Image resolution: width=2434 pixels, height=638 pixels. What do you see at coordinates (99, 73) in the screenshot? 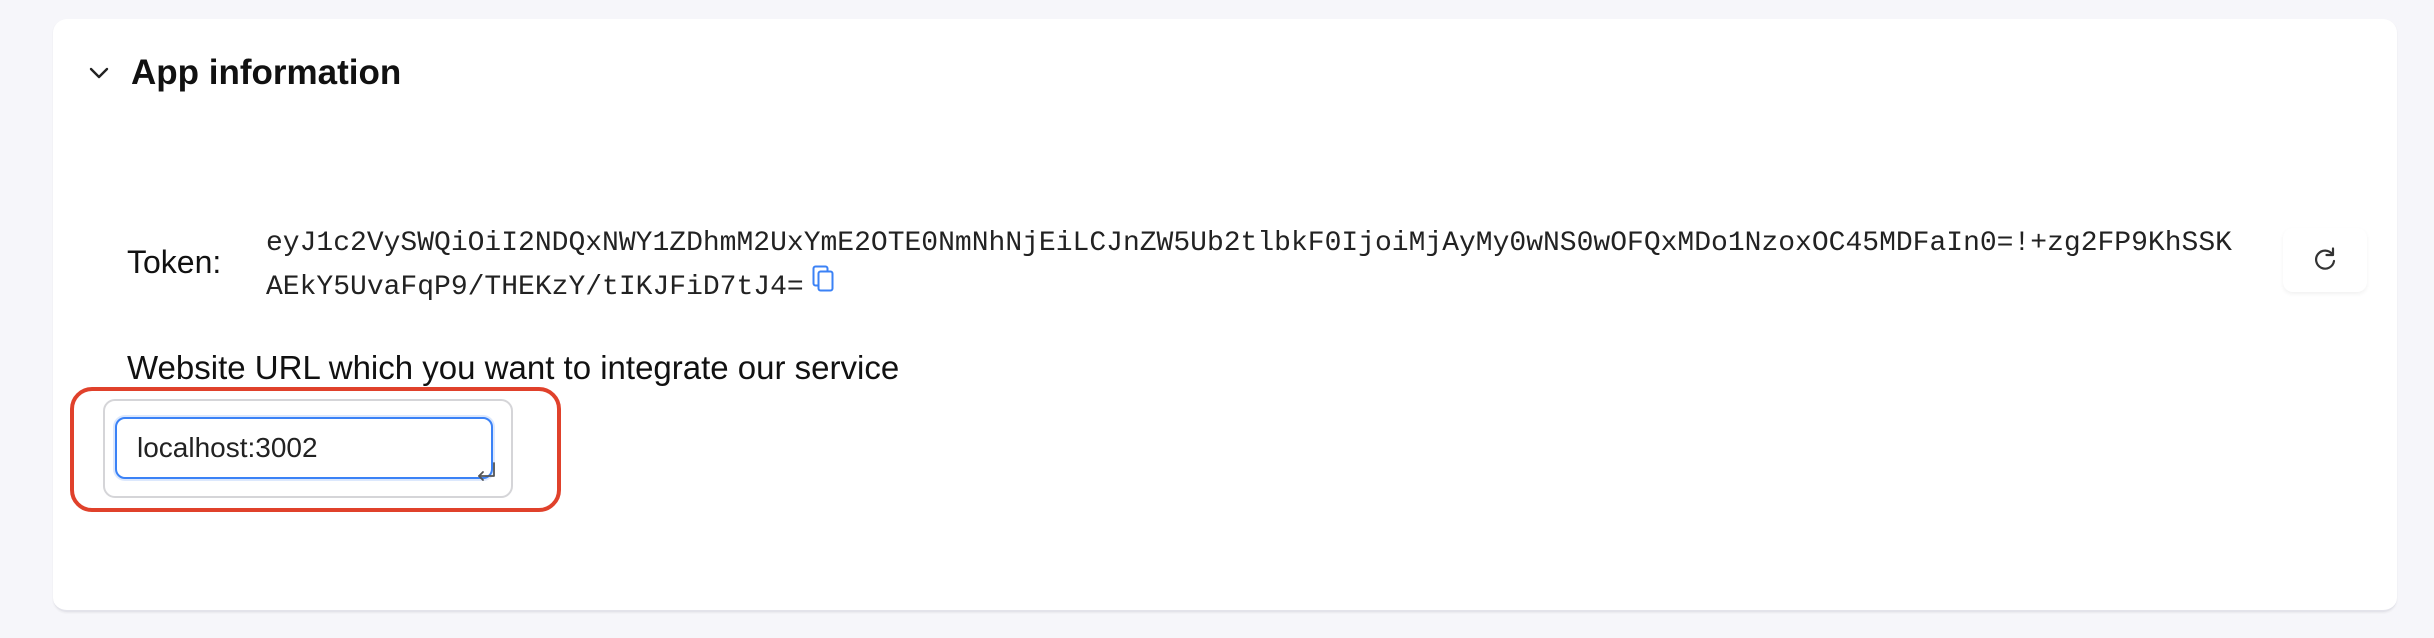
I see `chevron-down-icon` at bounding box center [99, 73].